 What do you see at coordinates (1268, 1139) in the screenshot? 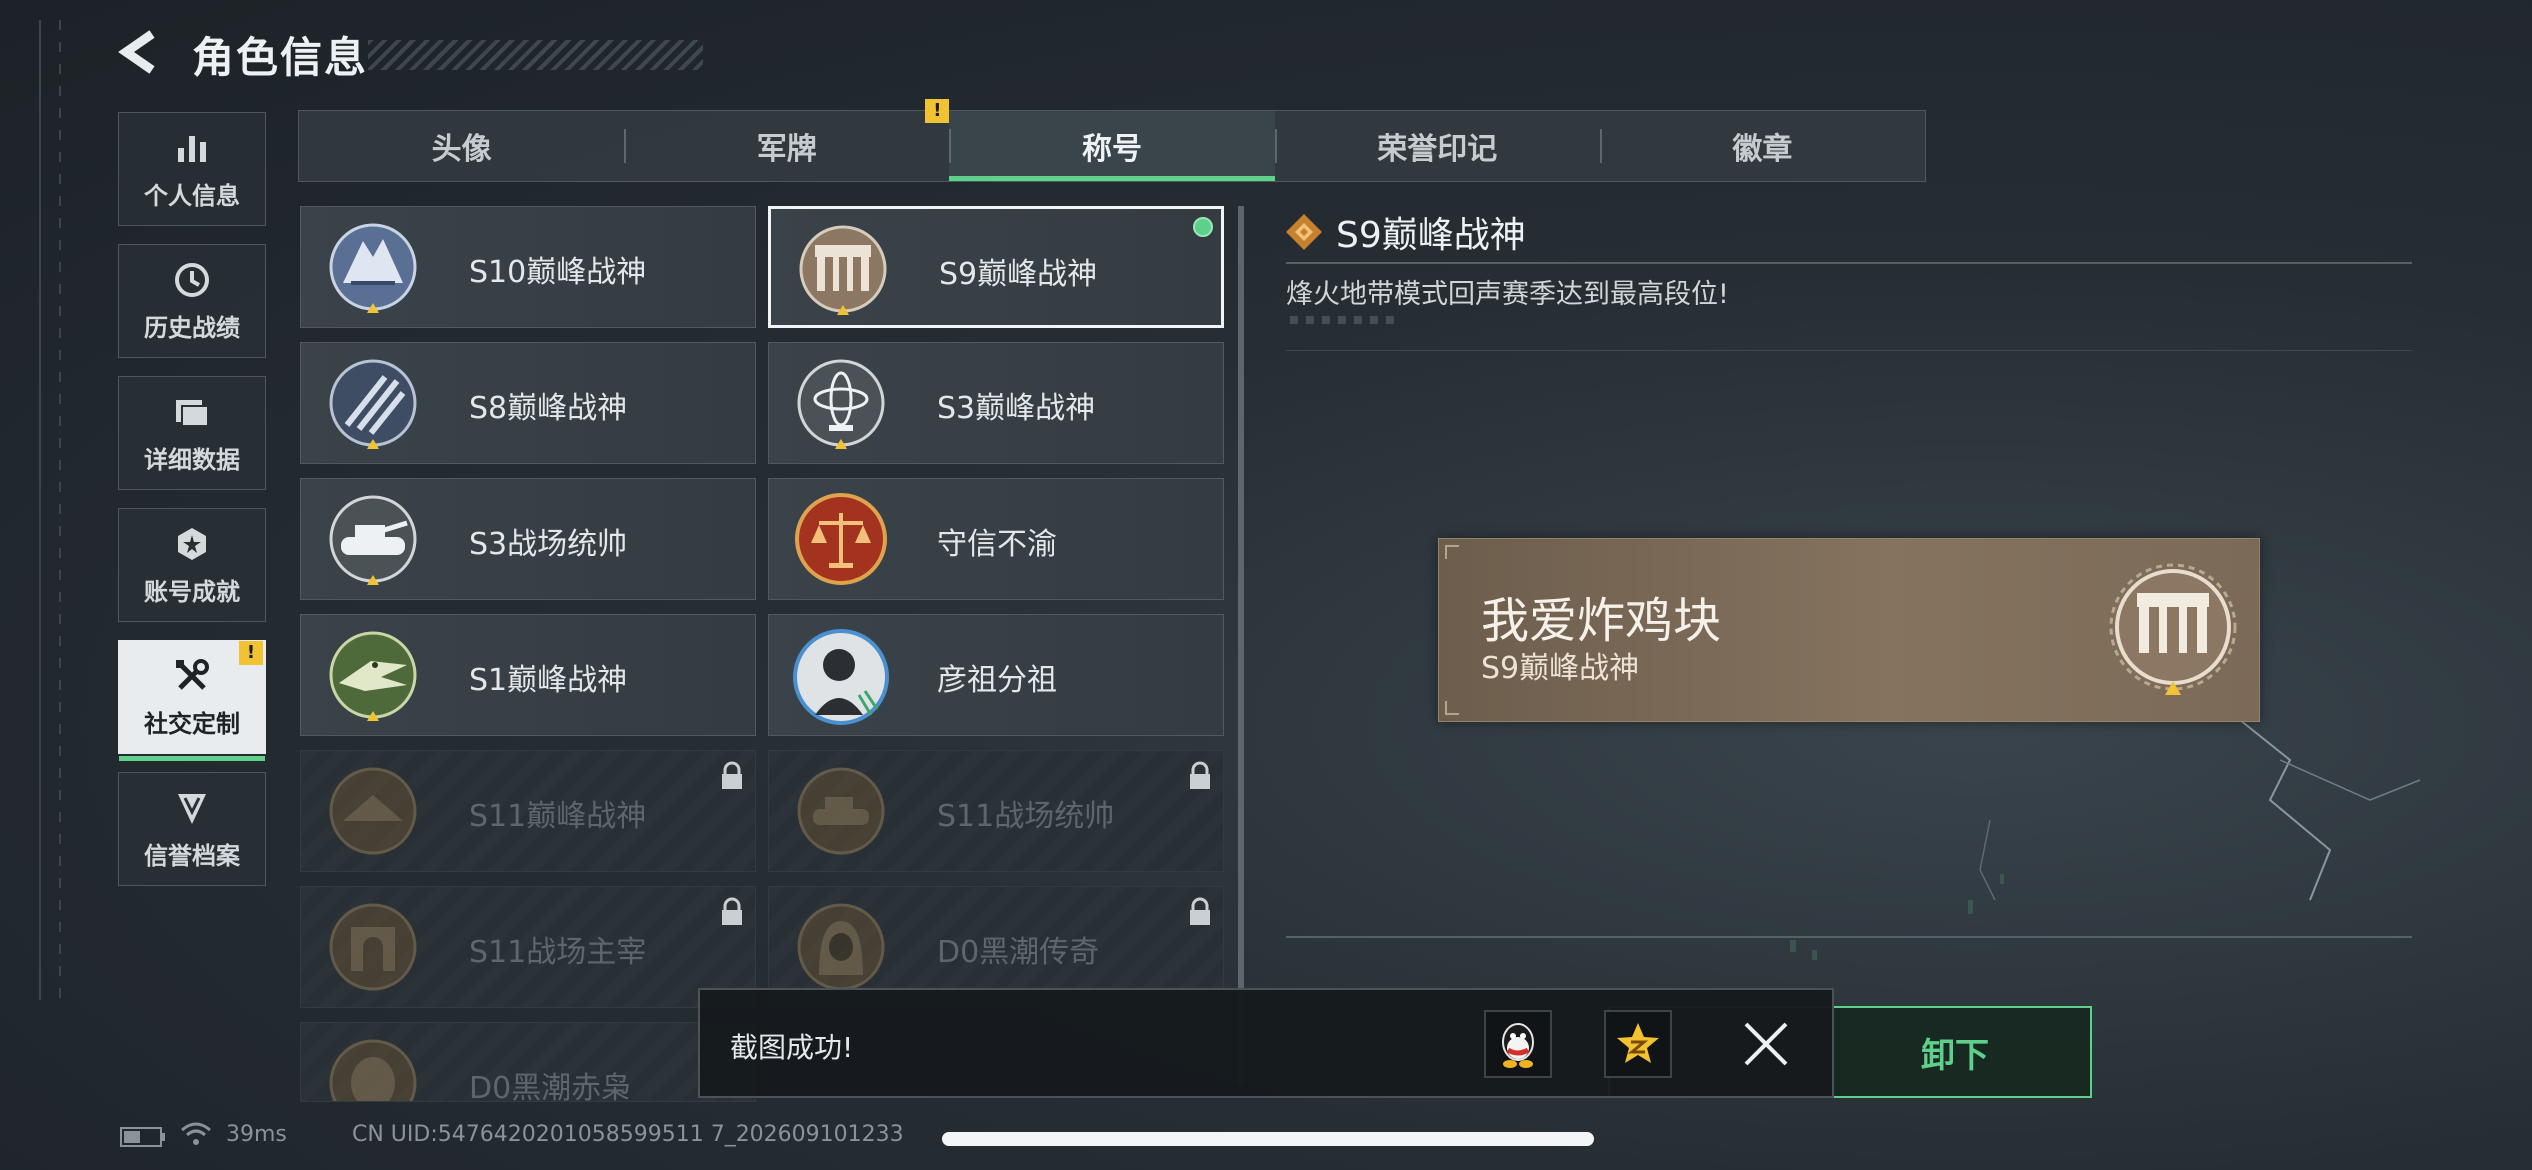
I see `home-indicator` at bounding box center [1268, 1139].